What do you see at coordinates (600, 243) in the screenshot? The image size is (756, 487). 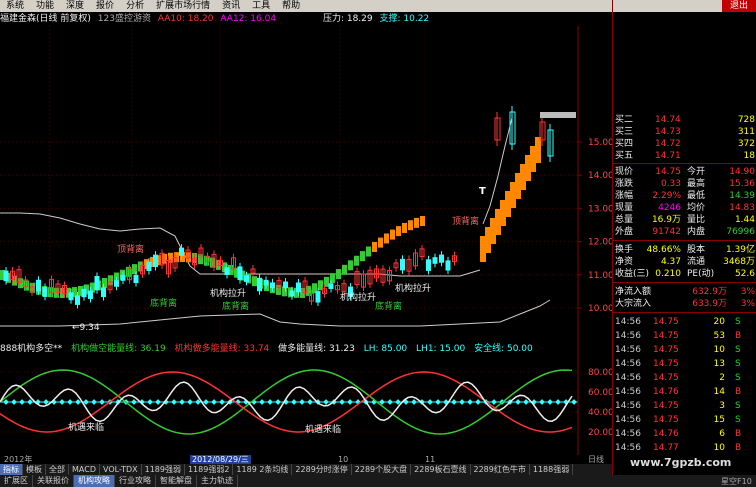 I see `price-tick-label: 12.00` at bounding box center [600, 243].